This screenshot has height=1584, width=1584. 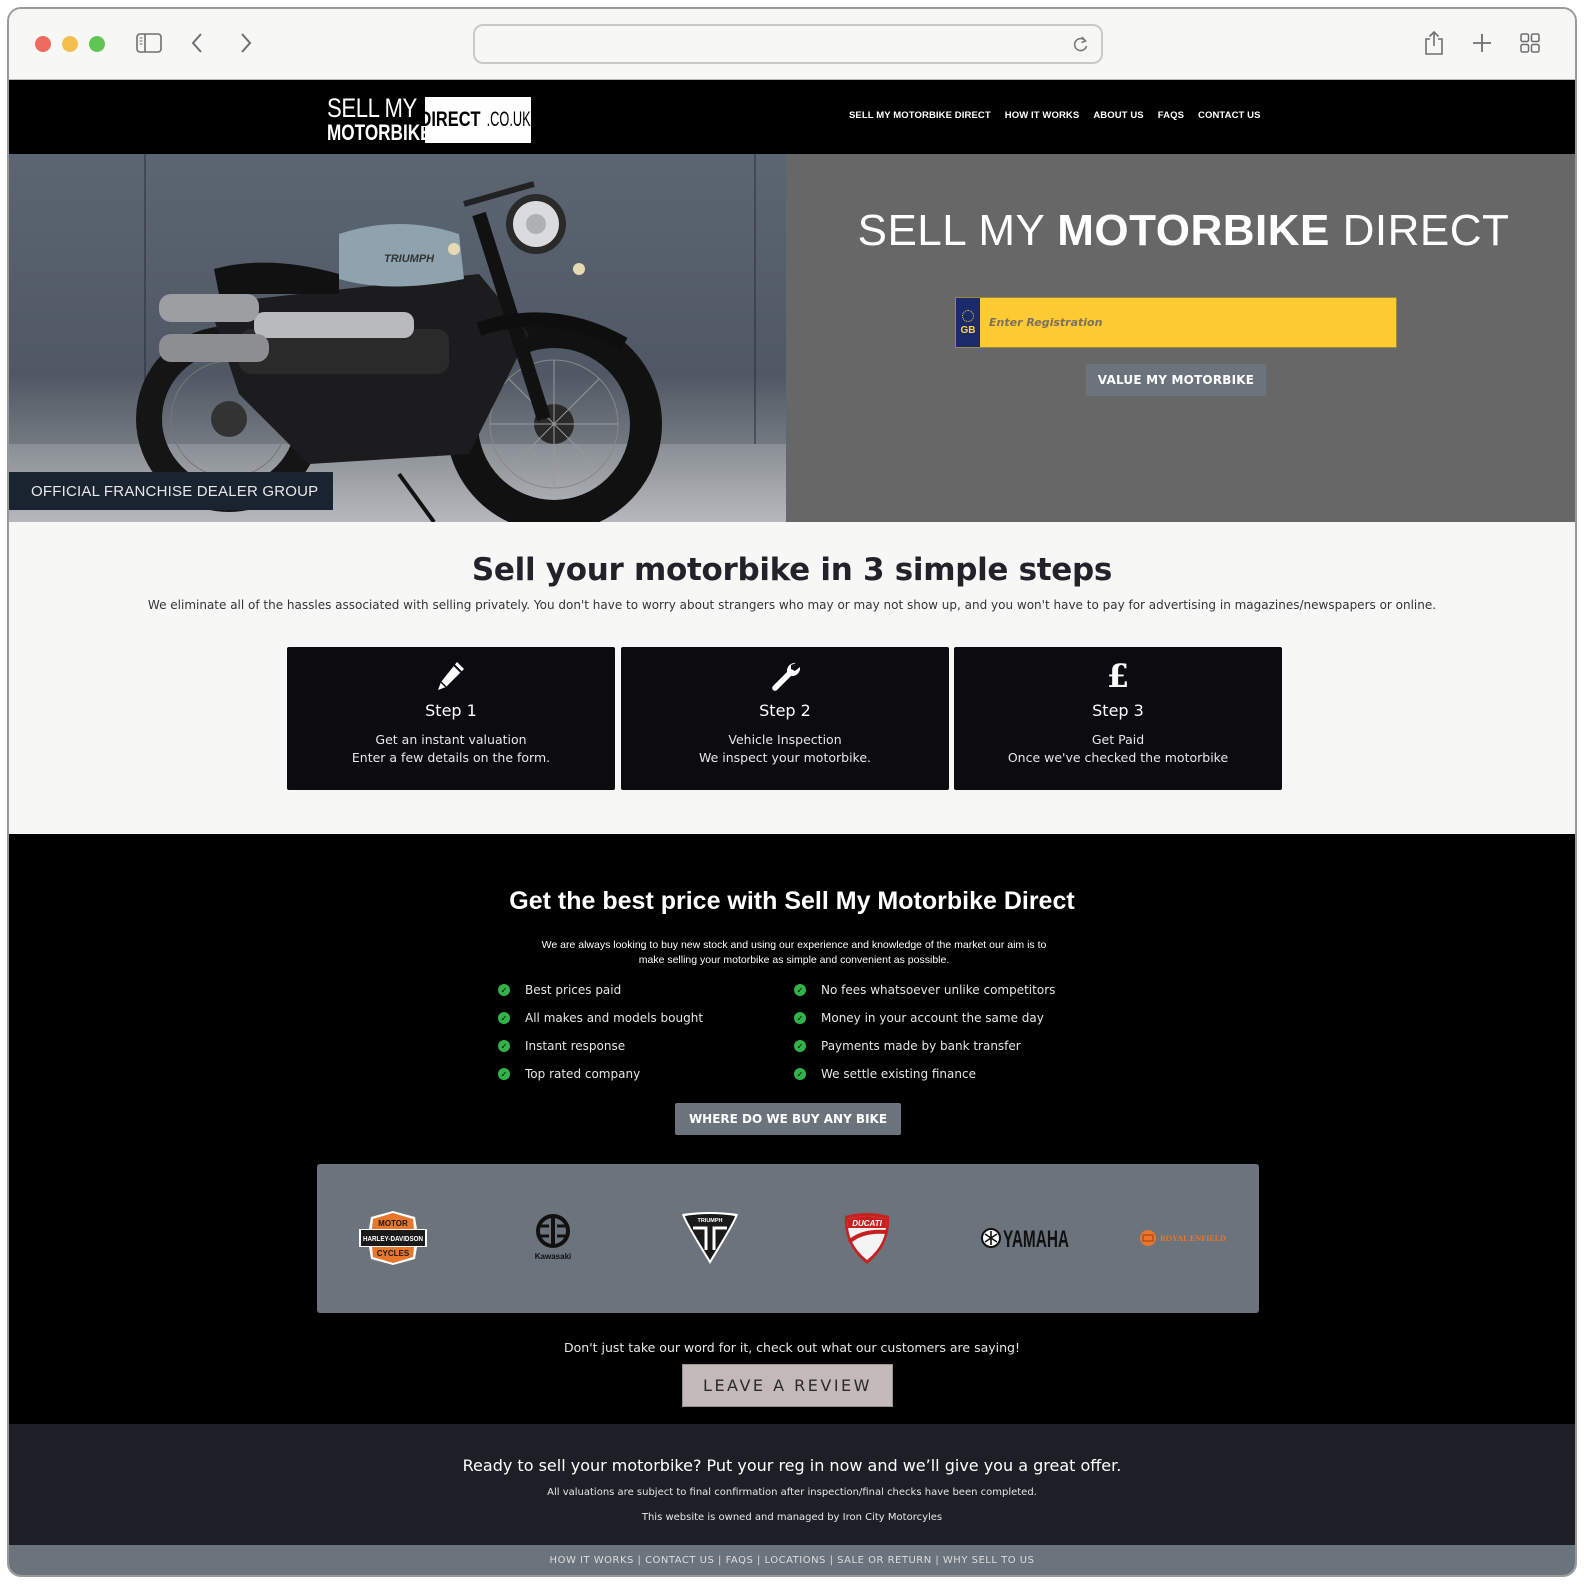 What do you see at coordinates (379, 132) in the screenshot?
I see `logo-line-2: MOTORBIKE` at bounding box center [379, 132].